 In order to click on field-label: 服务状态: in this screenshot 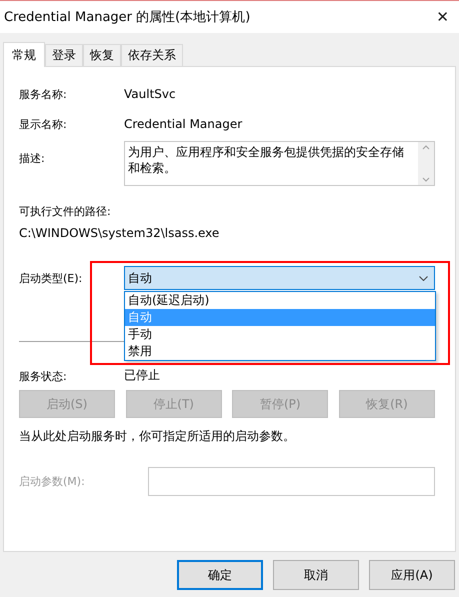, I will do `click(43, 376)`.